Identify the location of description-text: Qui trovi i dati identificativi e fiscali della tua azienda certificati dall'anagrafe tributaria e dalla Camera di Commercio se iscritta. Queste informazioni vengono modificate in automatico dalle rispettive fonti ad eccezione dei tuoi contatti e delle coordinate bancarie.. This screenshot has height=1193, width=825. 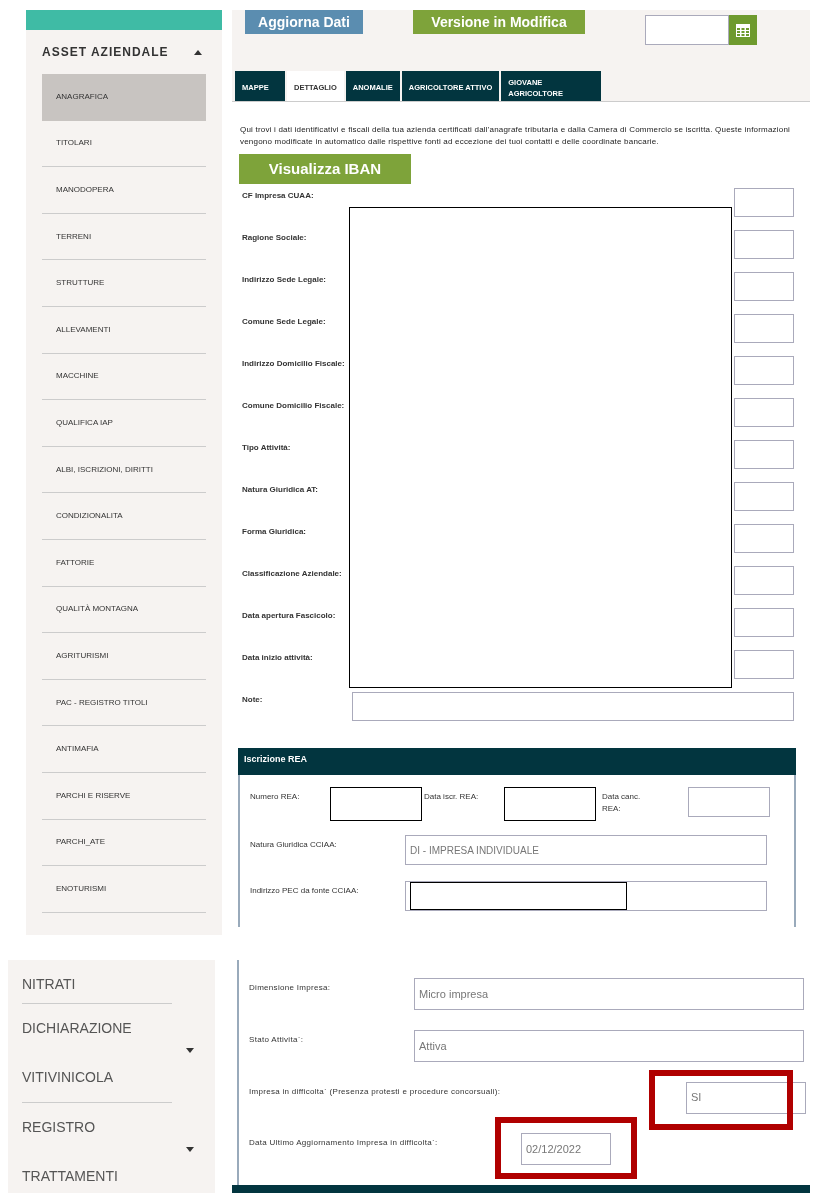
(515, 136).